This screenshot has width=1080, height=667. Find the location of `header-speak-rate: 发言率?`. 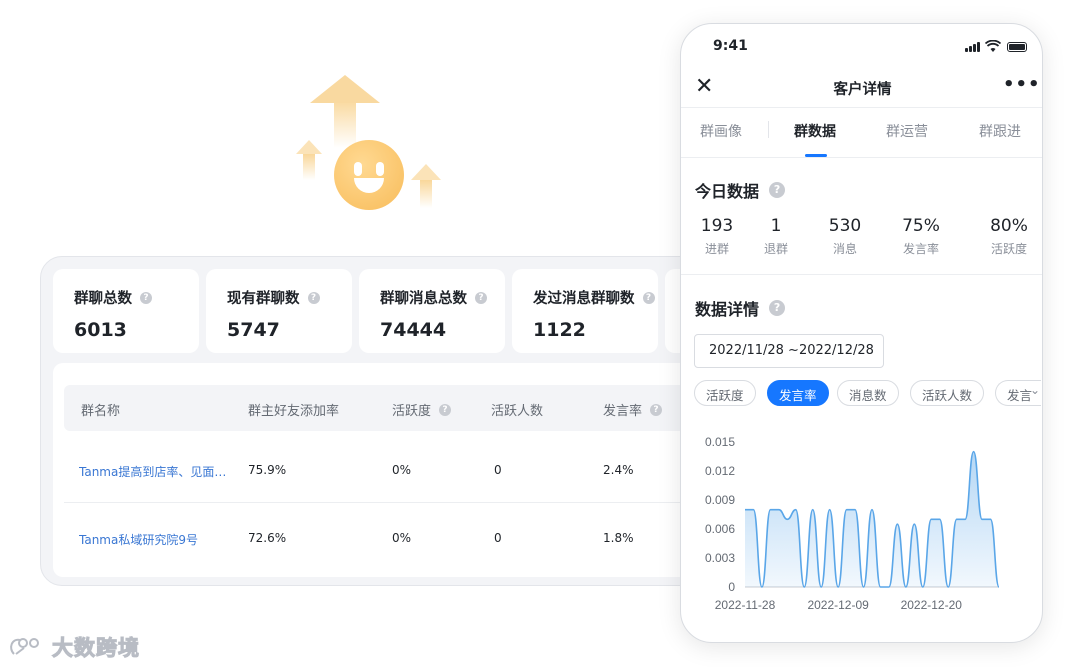

header-speak-rate: 发言率? is located at coordinates (633, 409).